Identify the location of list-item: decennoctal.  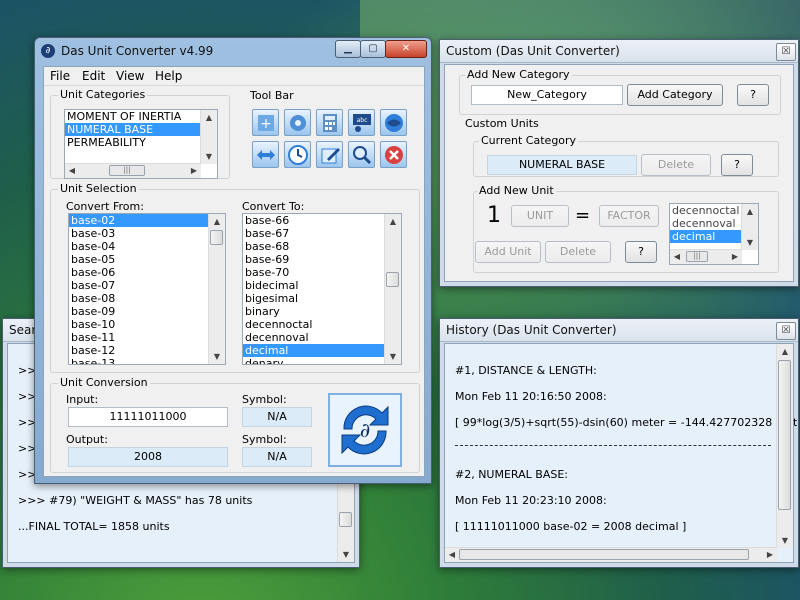
(322, 324).